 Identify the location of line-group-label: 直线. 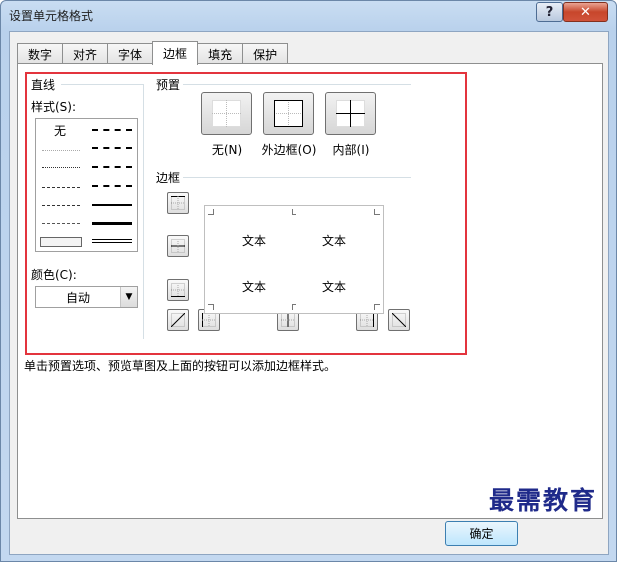
(43, 85).